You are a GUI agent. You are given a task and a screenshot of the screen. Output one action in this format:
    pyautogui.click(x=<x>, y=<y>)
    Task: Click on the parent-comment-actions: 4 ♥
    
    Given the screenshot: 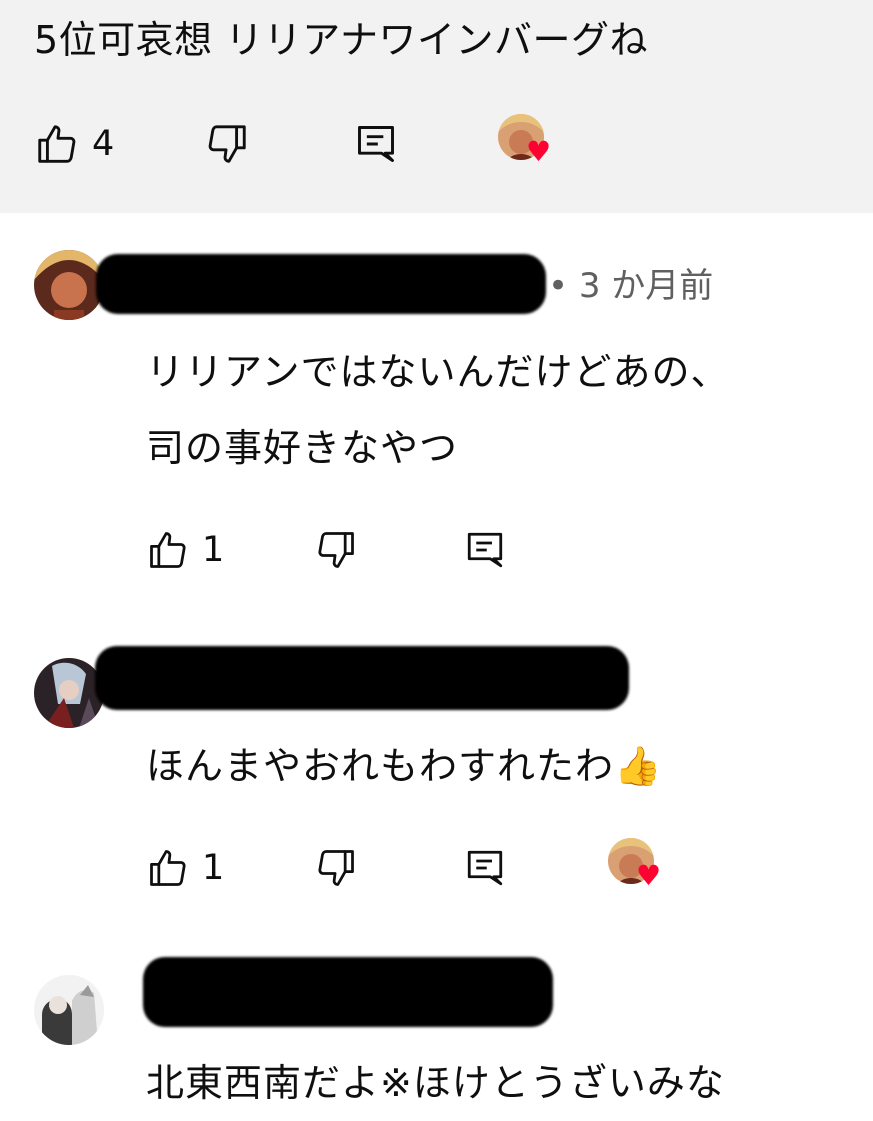 What is the action you would take?
    pyautogui.click(x=334, y=144)
    